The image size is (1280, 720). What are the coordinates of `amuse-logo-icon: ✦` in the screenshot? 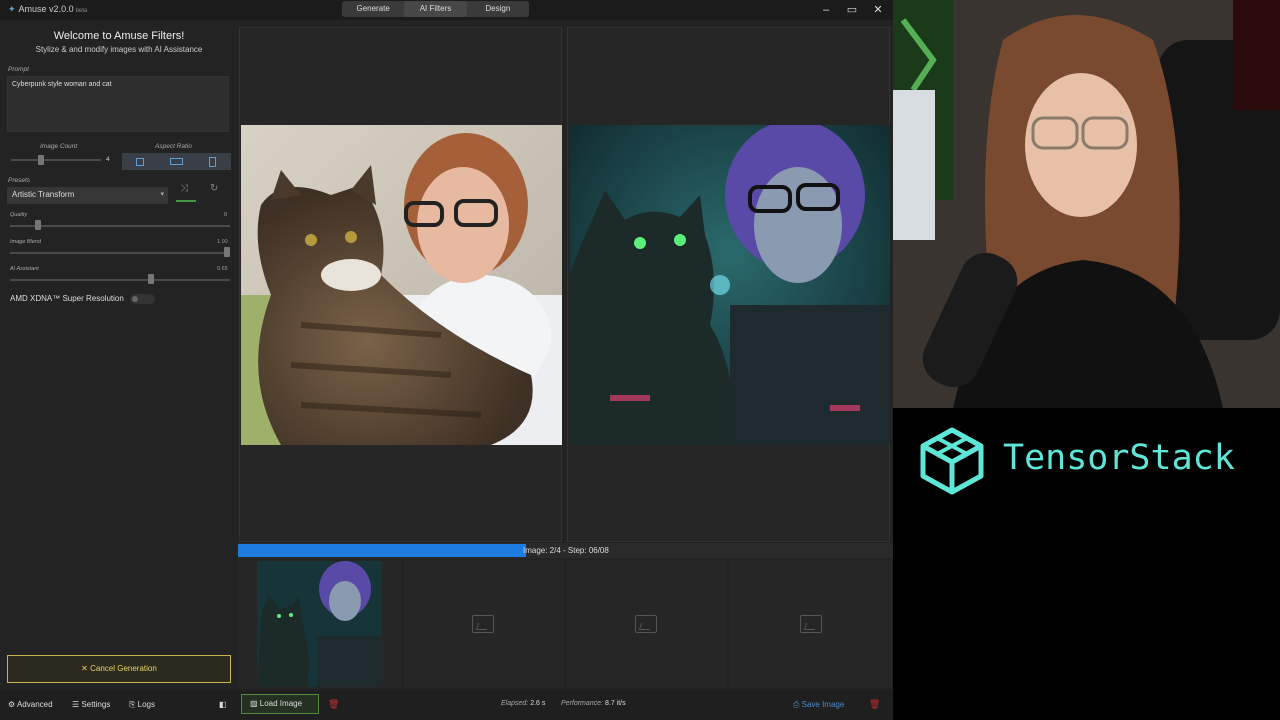 It's located at (12, 9).